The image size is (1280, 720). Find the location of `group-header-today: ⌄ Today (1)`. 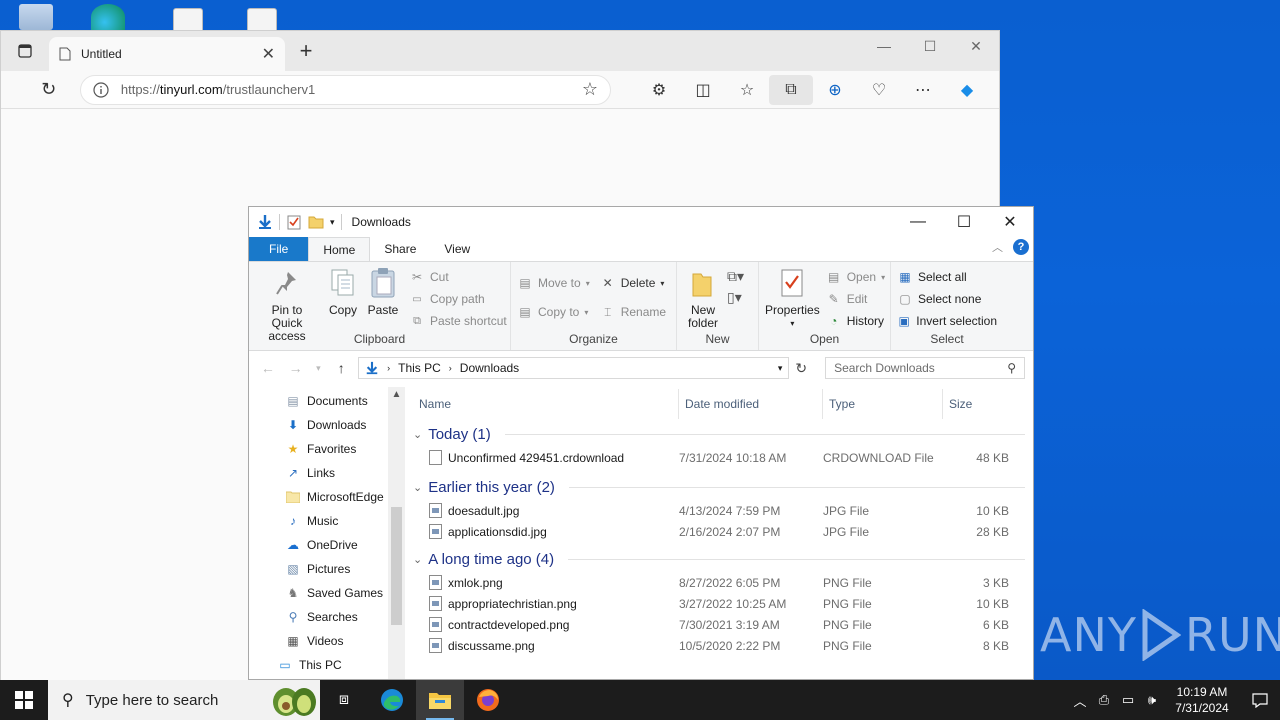

group-header-today: ⌄ Today (1) is located at coordinates (723, 434).